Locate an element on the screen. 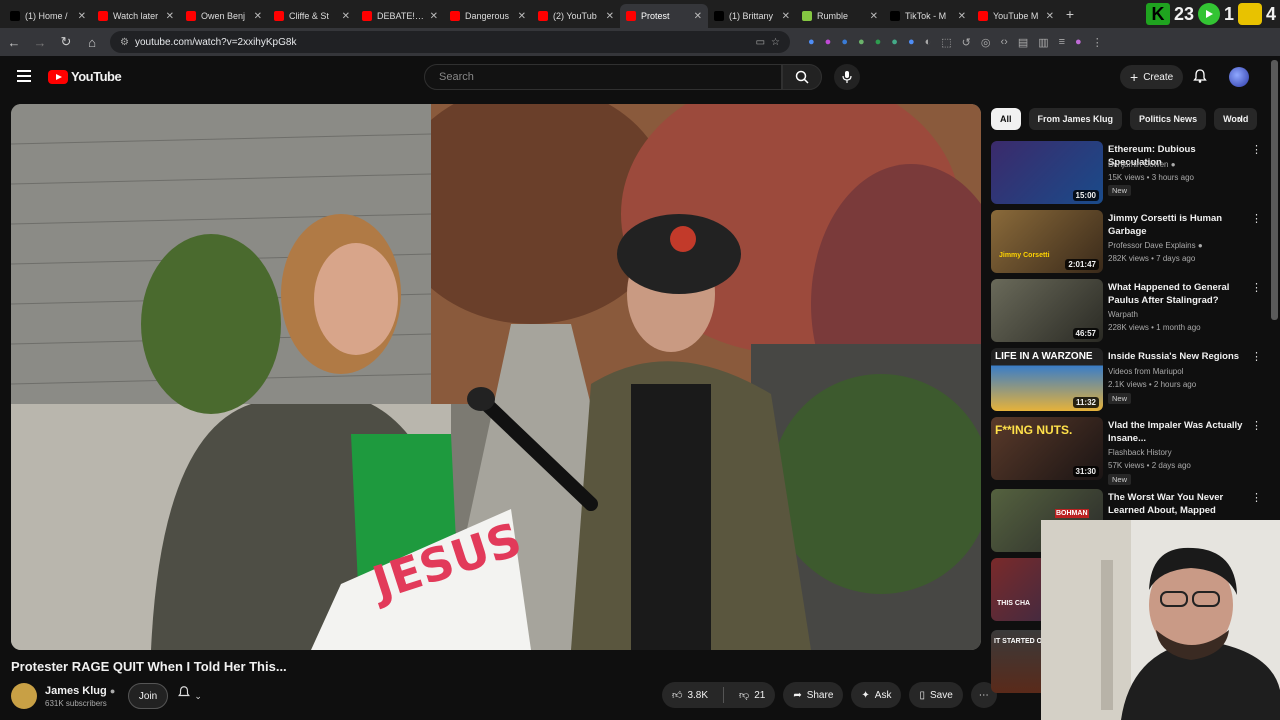  browser-tab: TikTok - M ✕ is located at coordinates (928, 16).